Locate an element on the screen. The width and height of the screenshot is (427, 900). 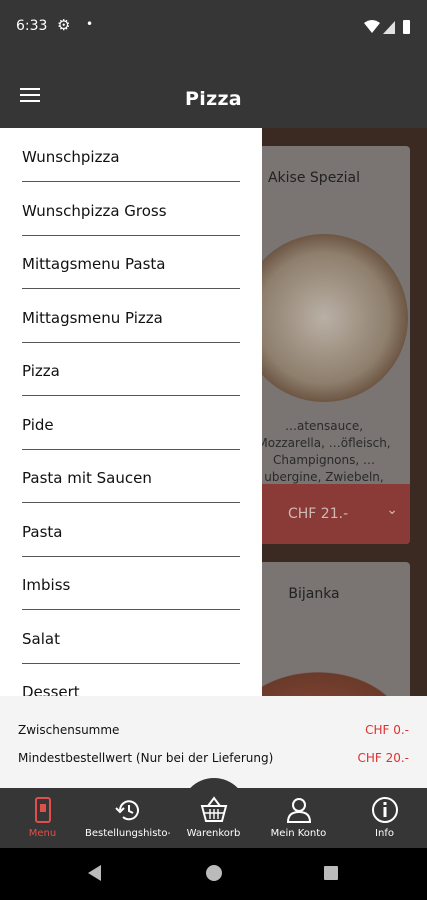
nav-my-account: Mein Konto is located at coordinates (298, 818).